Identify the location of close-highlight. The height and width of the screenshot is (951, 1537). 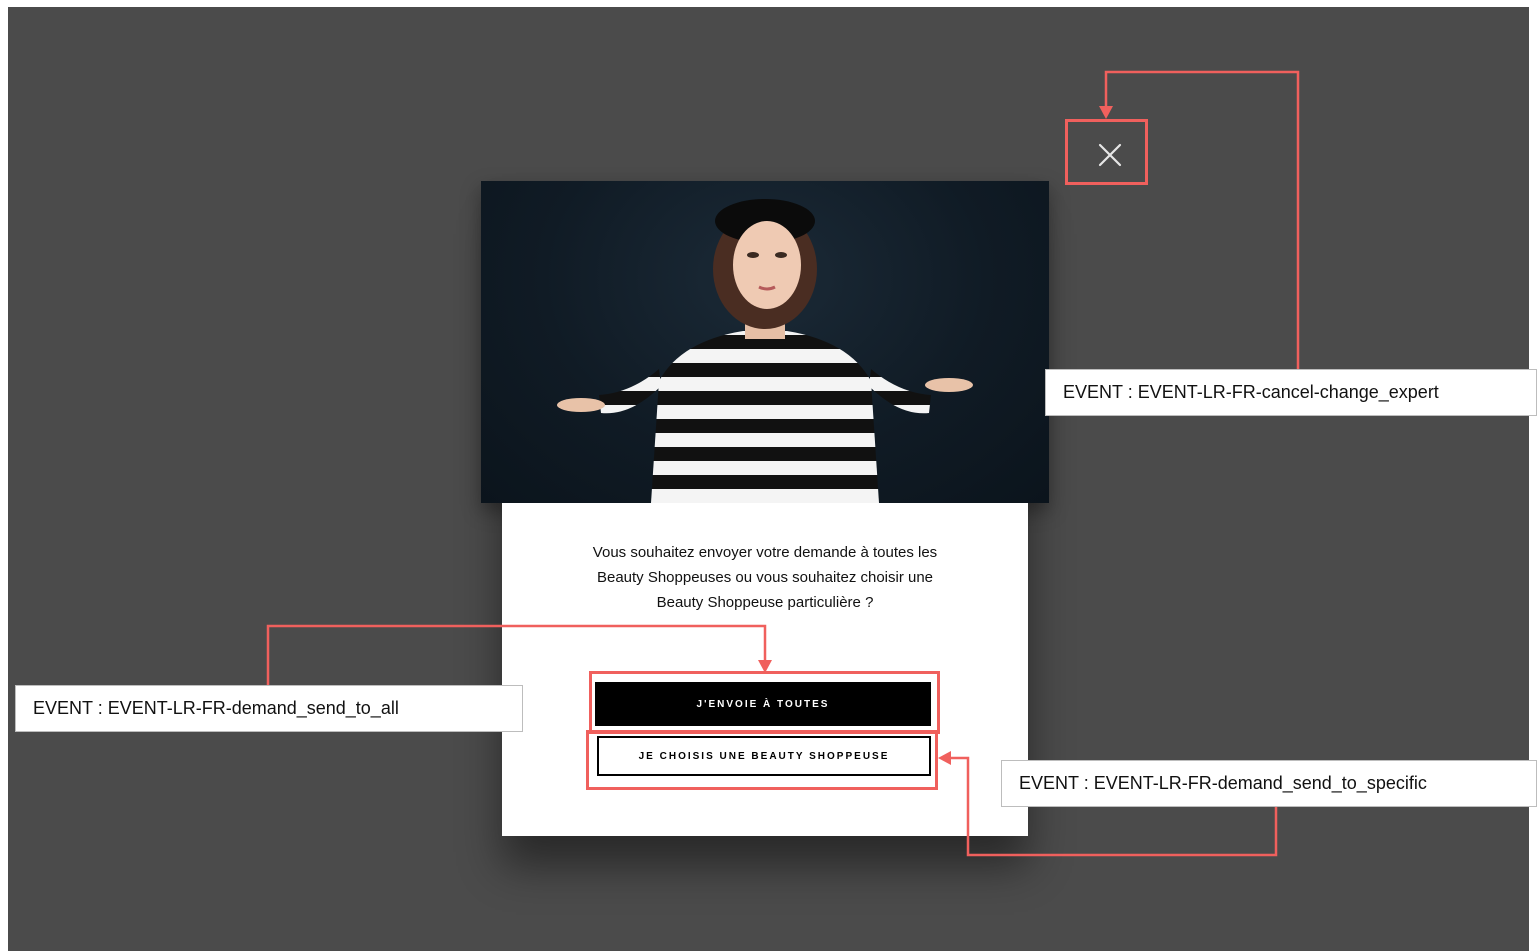
(1106, 152).